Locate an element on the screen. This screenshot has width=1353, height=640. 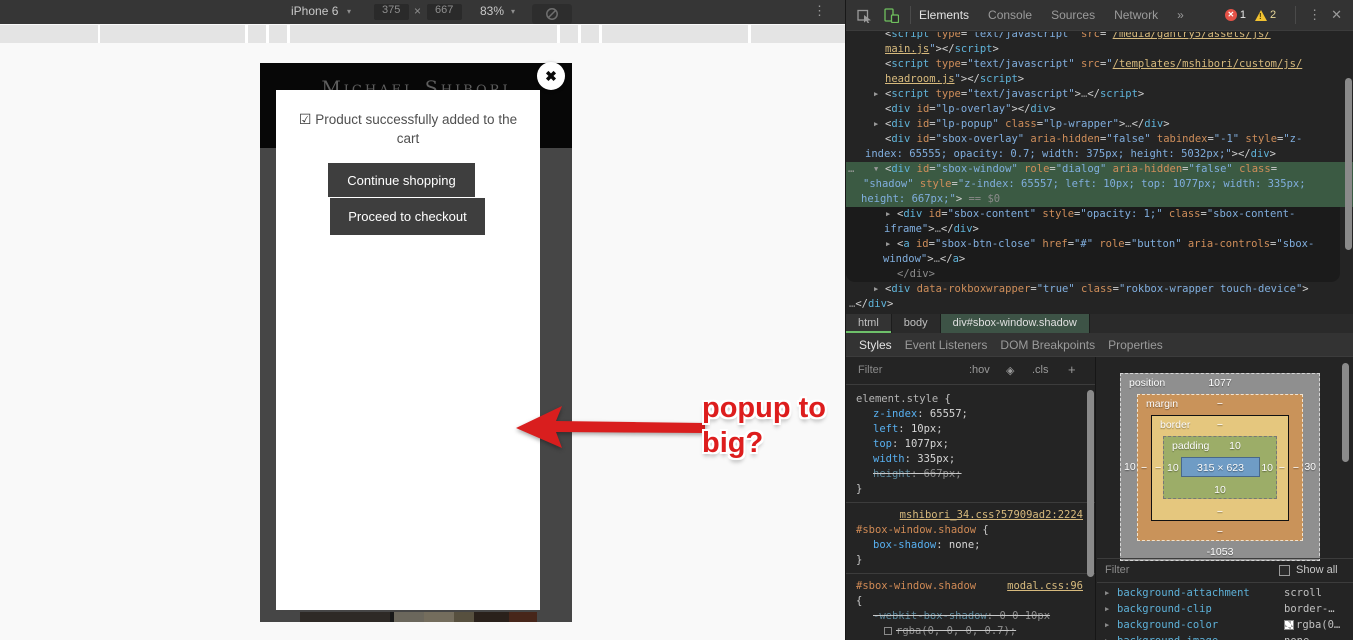
continue-shopping-button: Continue shopping is located at coordinates (401, 180).